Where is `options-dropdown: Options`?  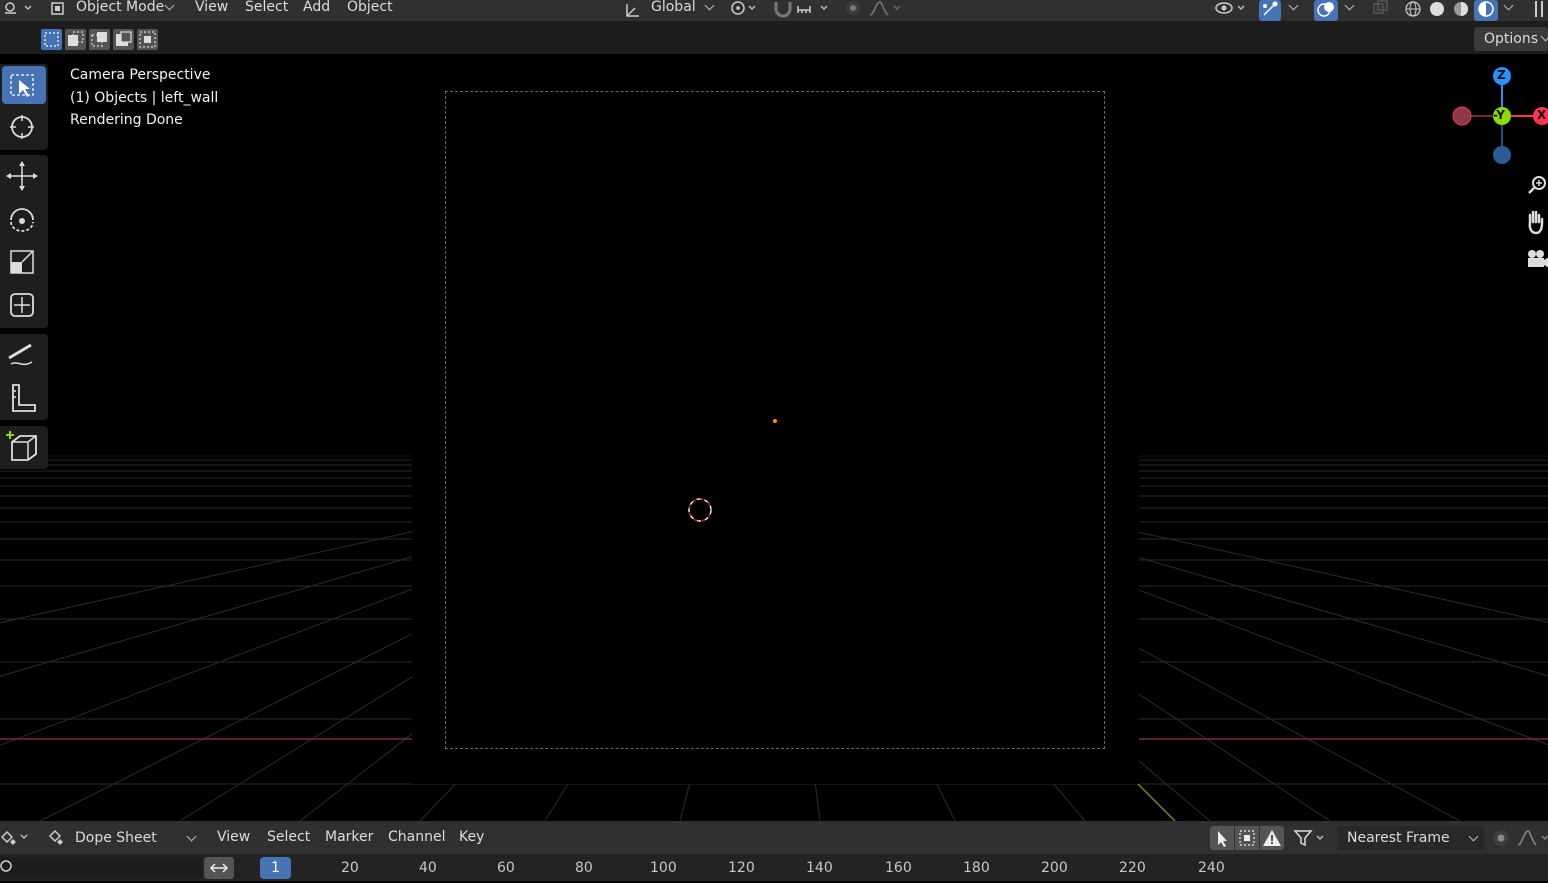 options-dropdown: Options is located at coordinates (1511, 39).